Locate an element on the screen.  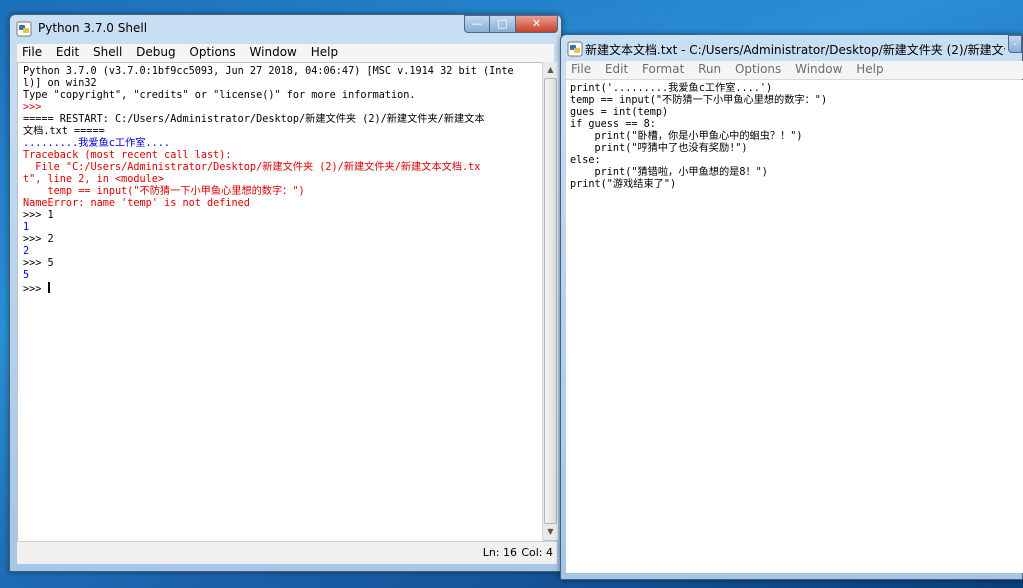
scroll-thumb is located at coordinates (550, 301).